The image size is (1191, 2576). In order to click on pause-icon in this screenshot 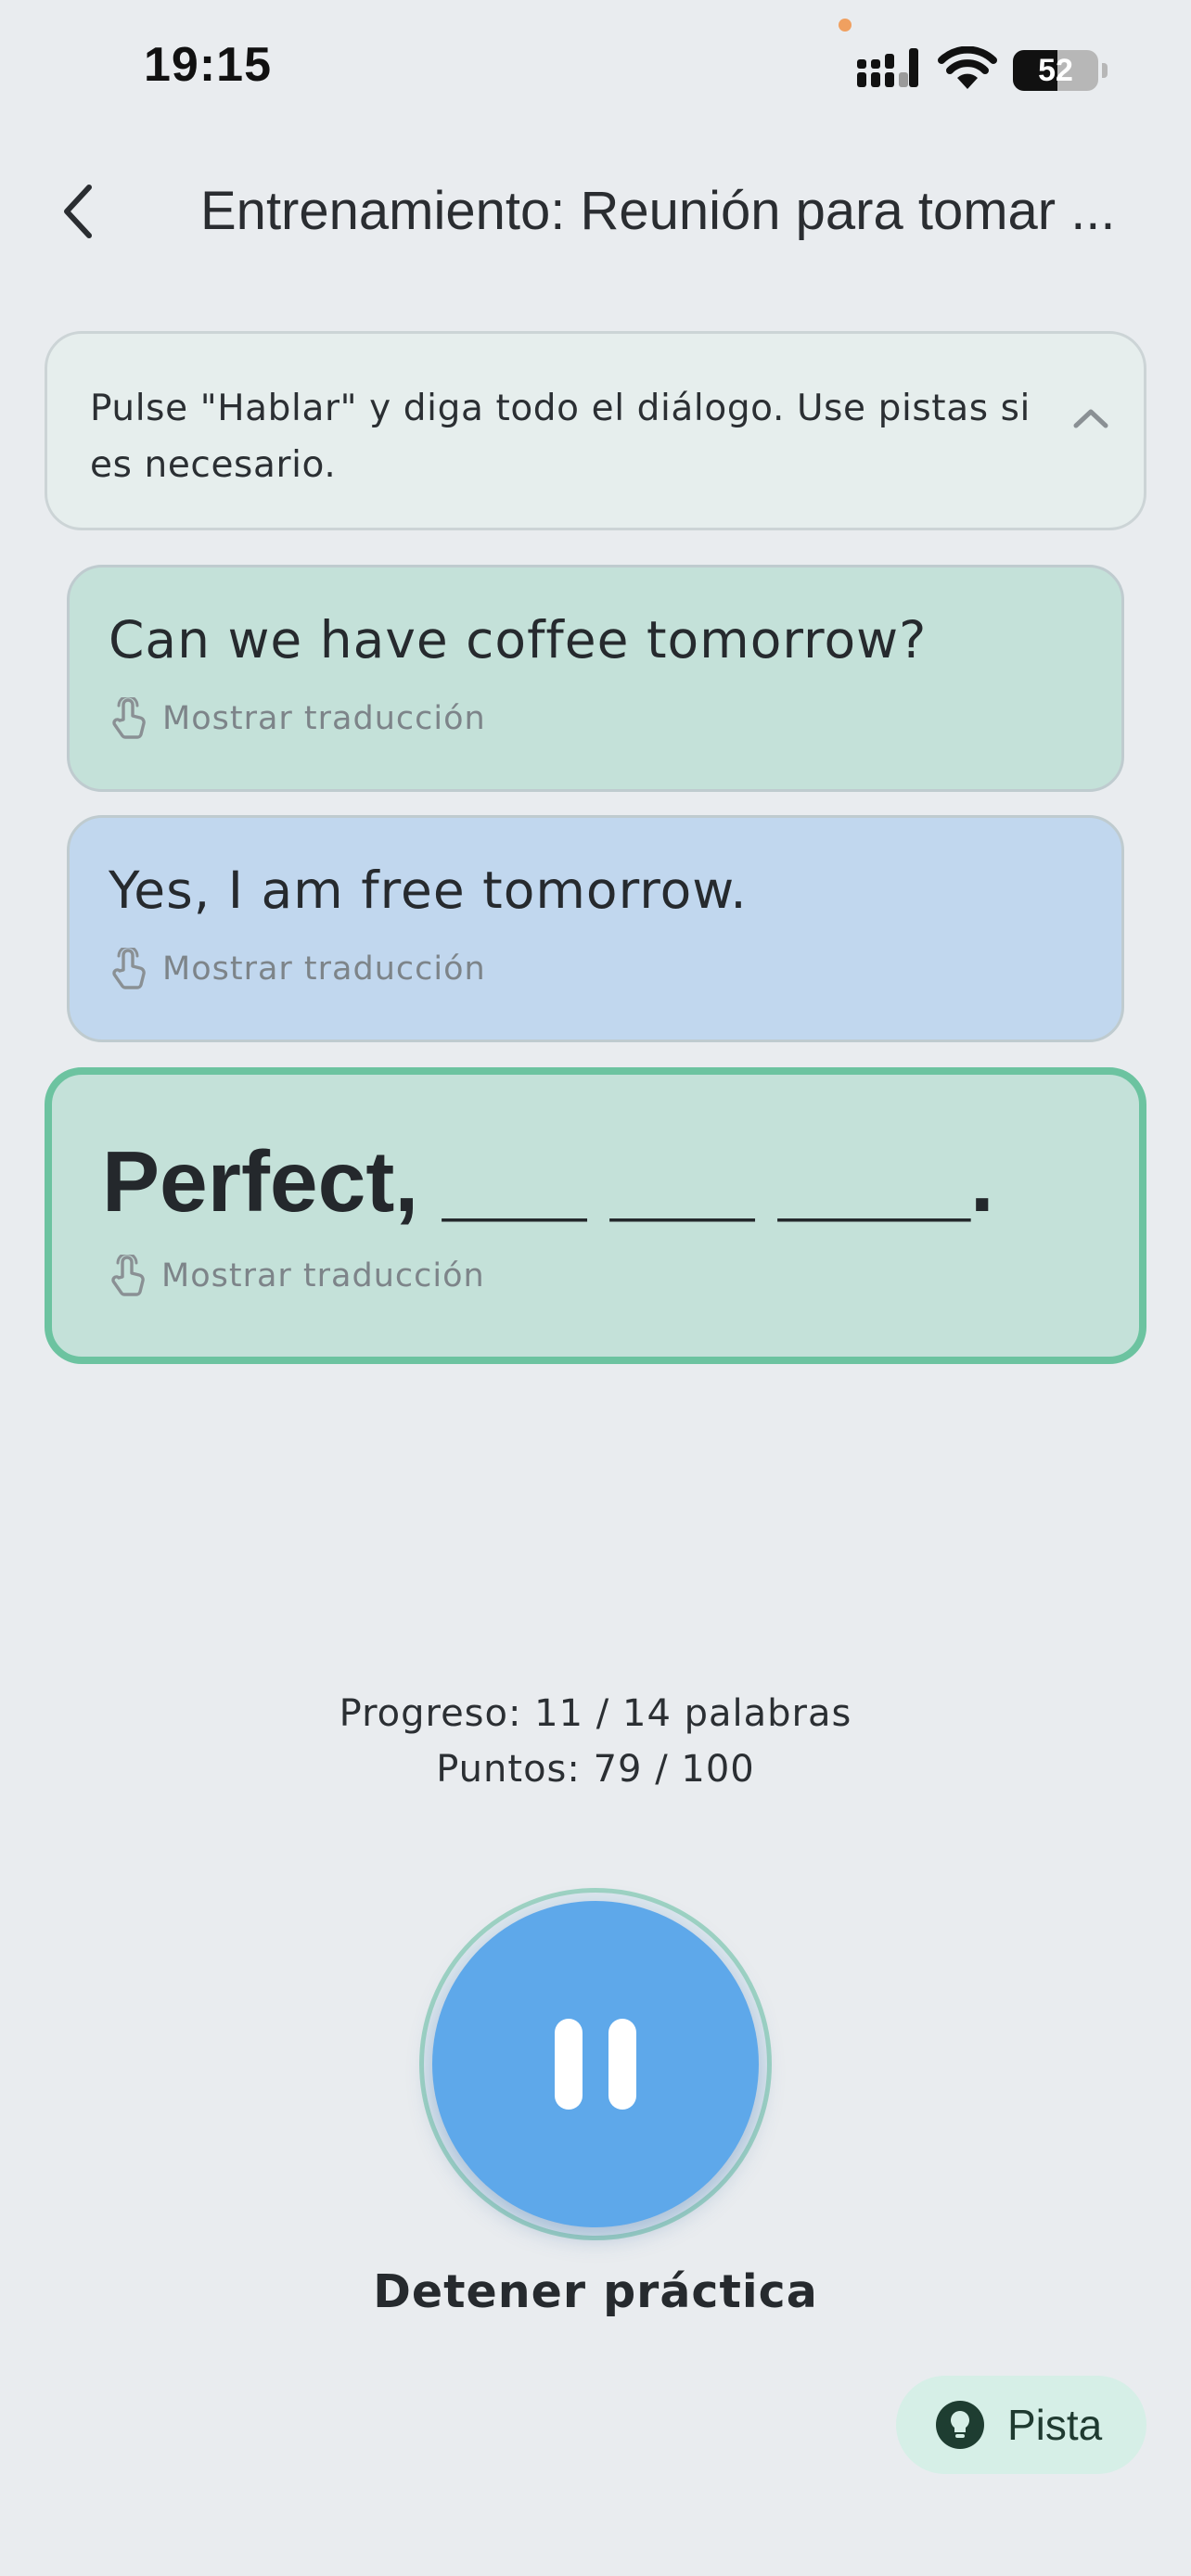, I will do `click(595, 2064)`.